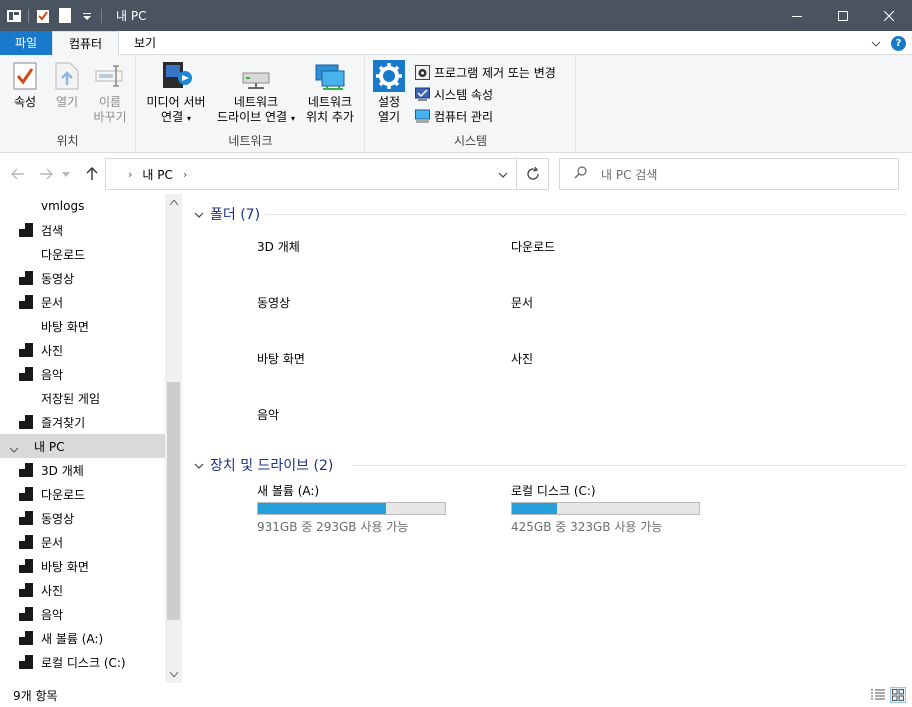 The image size is (912, 707). Describe the element at coordinates (65, 326) in the screenshot. I see `nav-item-label: 바탕 화면` at that location.